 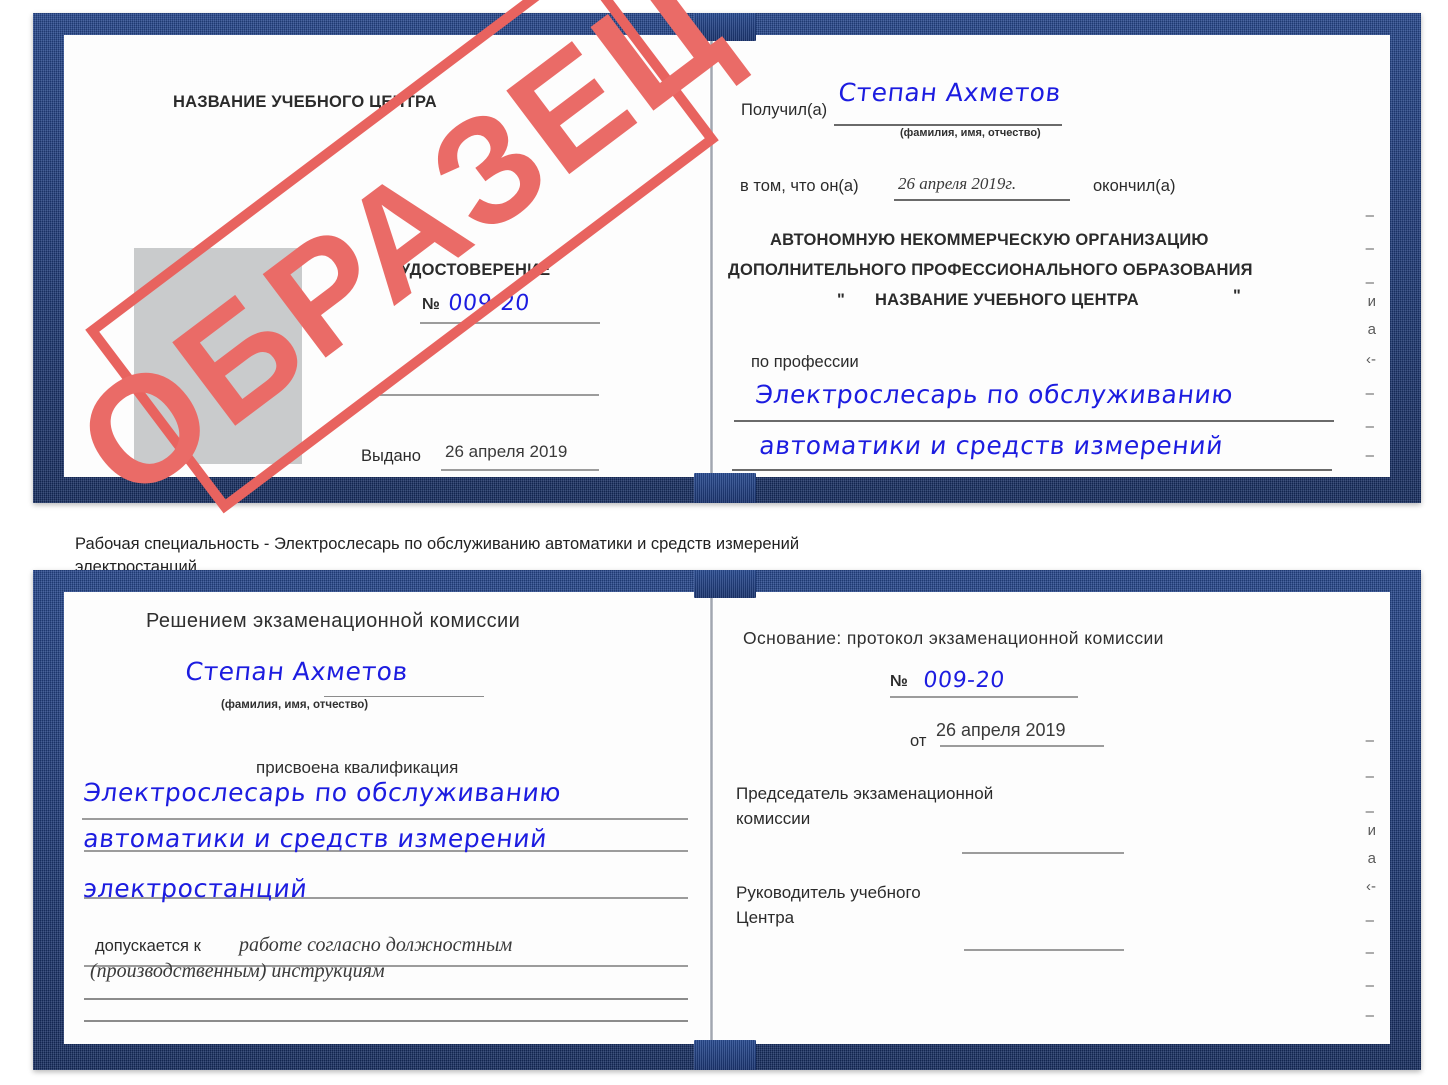 I want to click on spine-tab-top-lower, so click(x=725, y=488).